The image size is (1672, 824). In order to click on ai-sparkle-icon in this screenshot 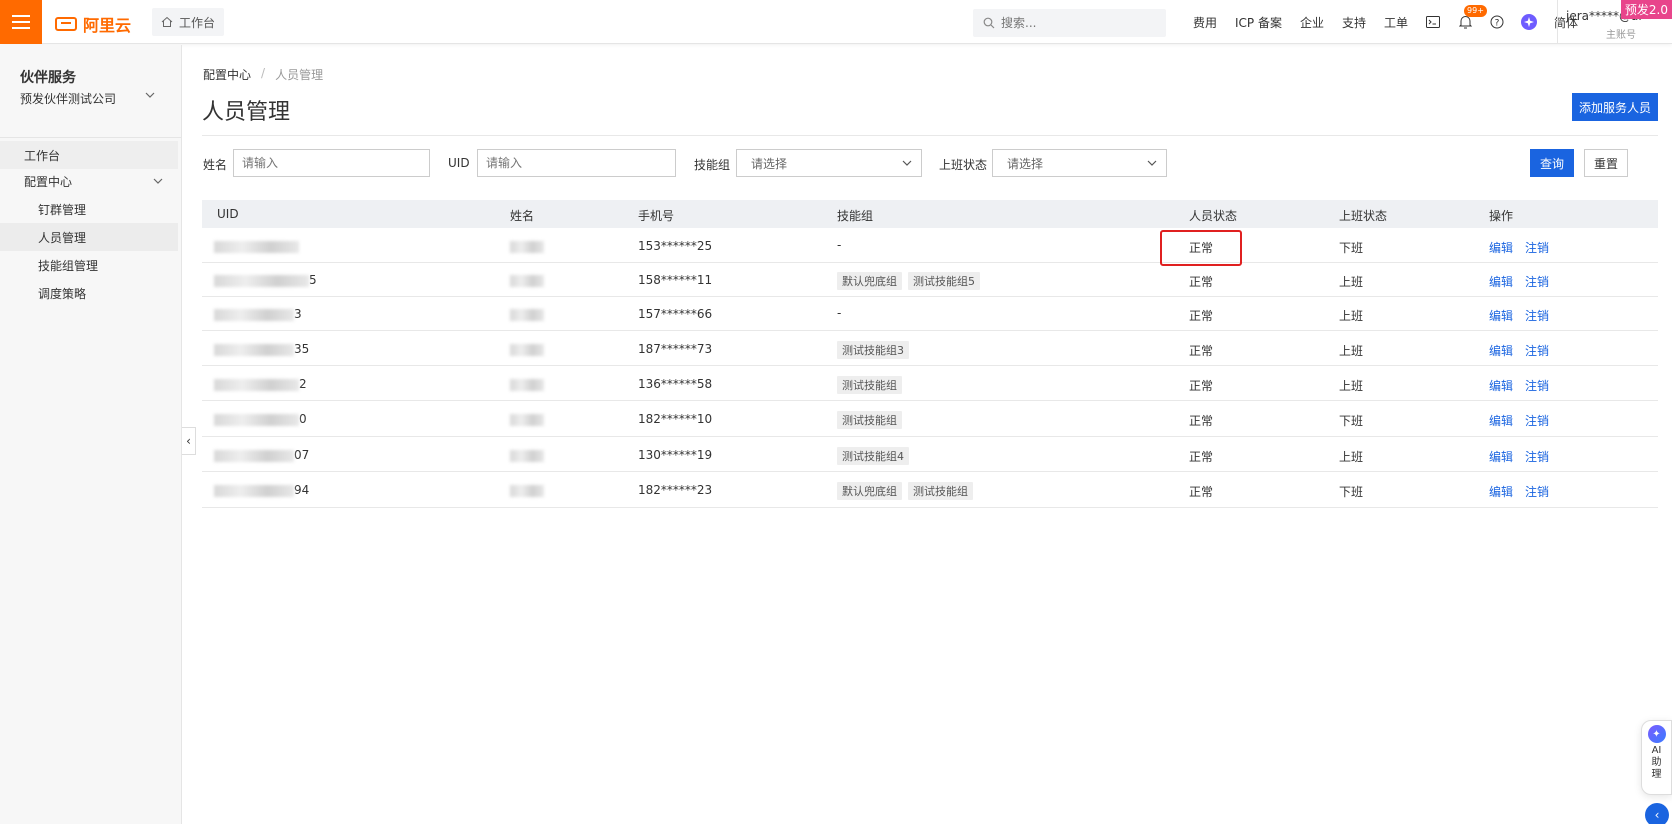, I will do `click(1529, 22)`.